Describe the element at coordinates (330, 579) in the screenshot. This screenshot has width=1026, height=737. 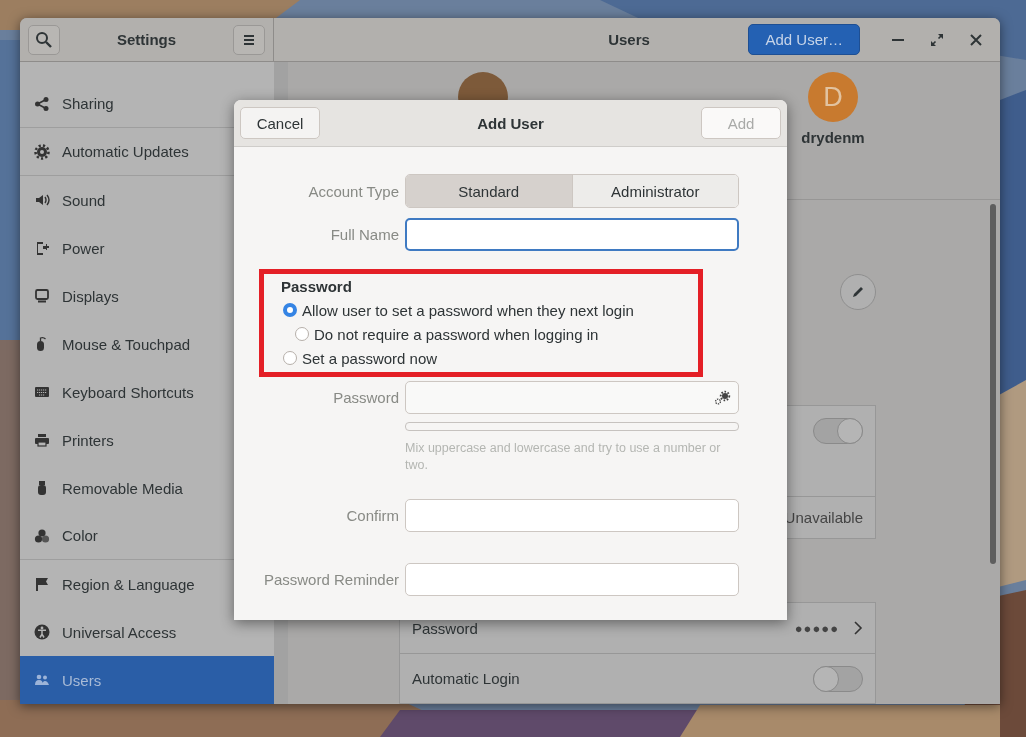
I see `field-label: Password Reminder` at that location.